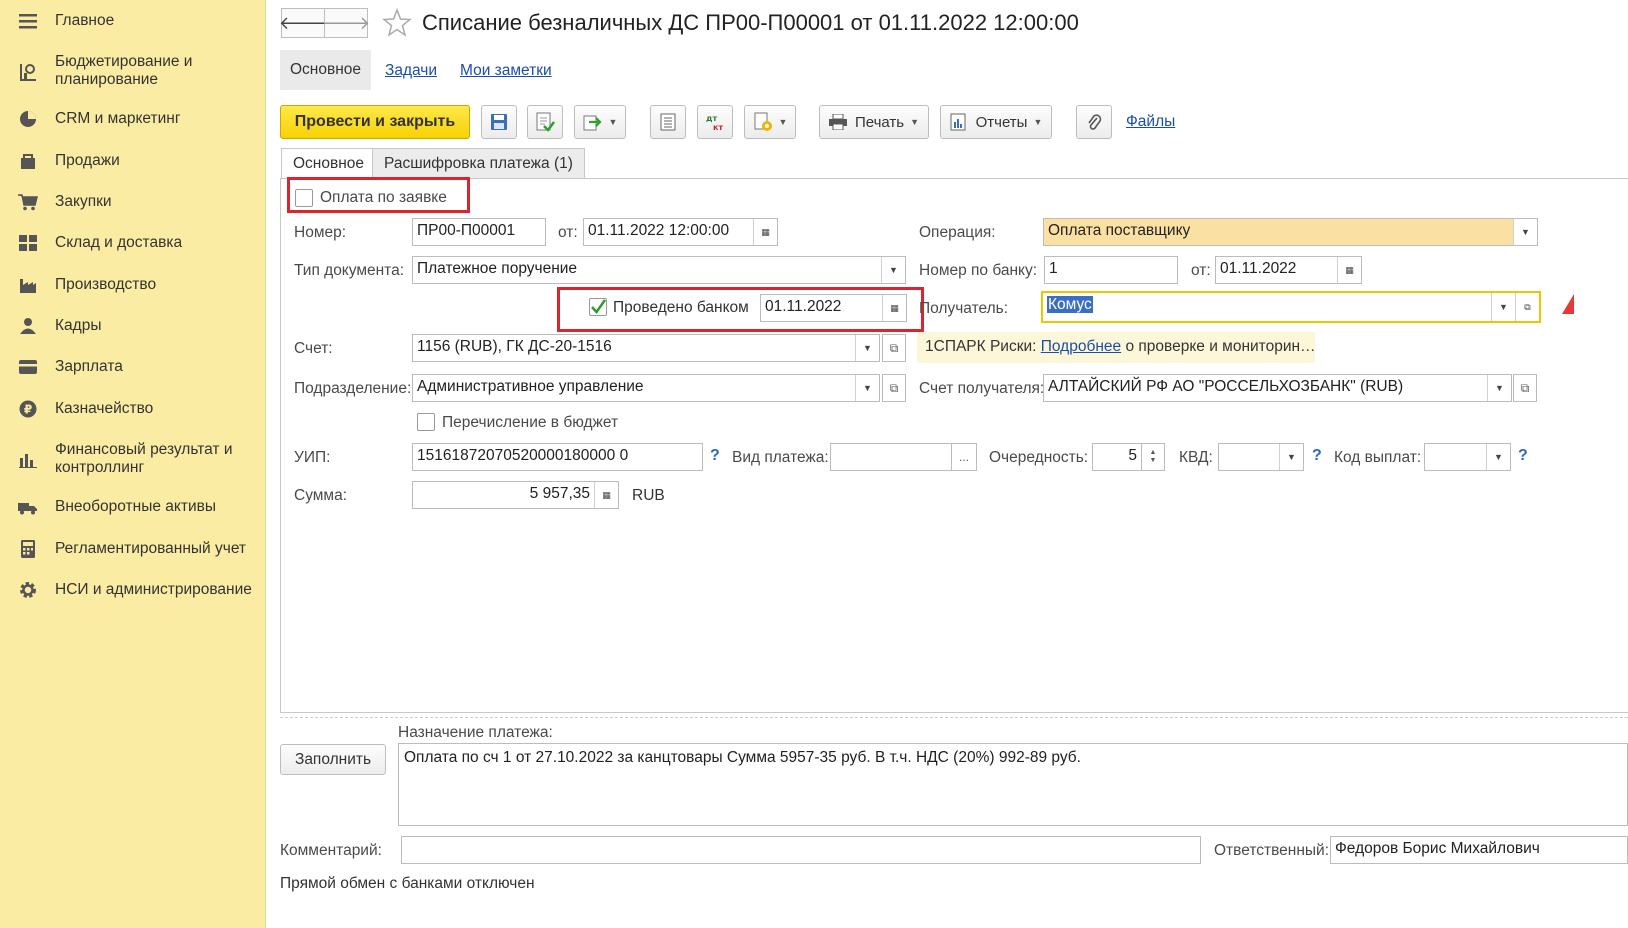 The width and height of the screenshot is (1628, 928). Describe the element at coordinates (133, 590) in the screenshot. I see `sidebar-item-admin: НСИ и администрирование` at that location.